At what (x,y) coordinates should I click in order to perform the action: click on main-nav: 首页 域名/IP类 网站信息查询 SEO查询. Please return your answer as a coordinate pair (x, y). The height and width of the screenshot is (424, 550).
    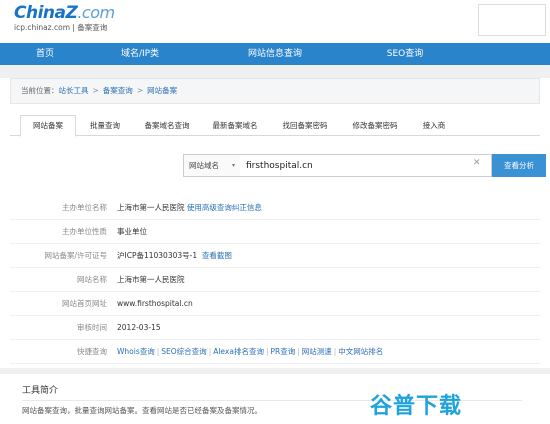
    Looking at the image, I should click on (275, 54).